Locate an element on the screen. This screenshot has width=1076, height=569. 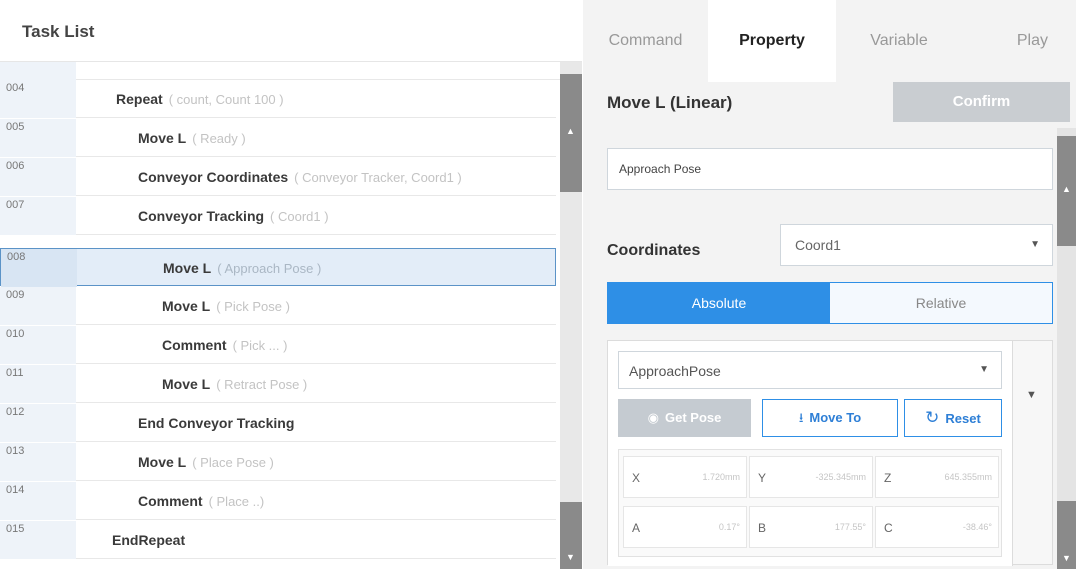
tab-play: Play is located at coordinates (1019, 41).